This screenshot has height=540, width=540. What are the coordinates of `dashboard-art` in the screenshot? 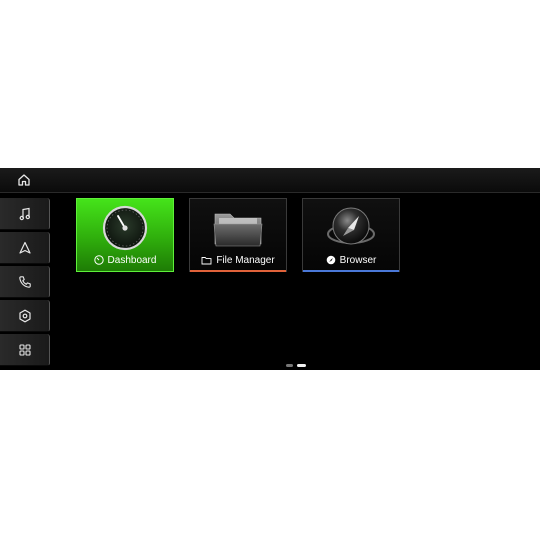 It's located at (125, 228).